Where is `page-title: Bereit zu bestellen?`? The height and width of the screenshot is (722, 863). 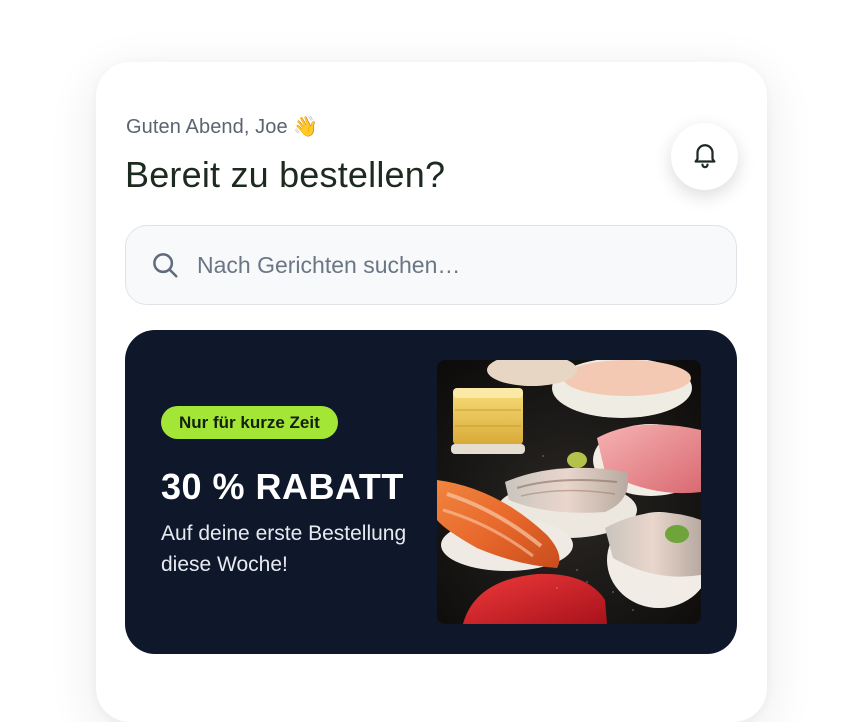
page-title: Bereit zu bestellen? is located at coordinates (285, 174).